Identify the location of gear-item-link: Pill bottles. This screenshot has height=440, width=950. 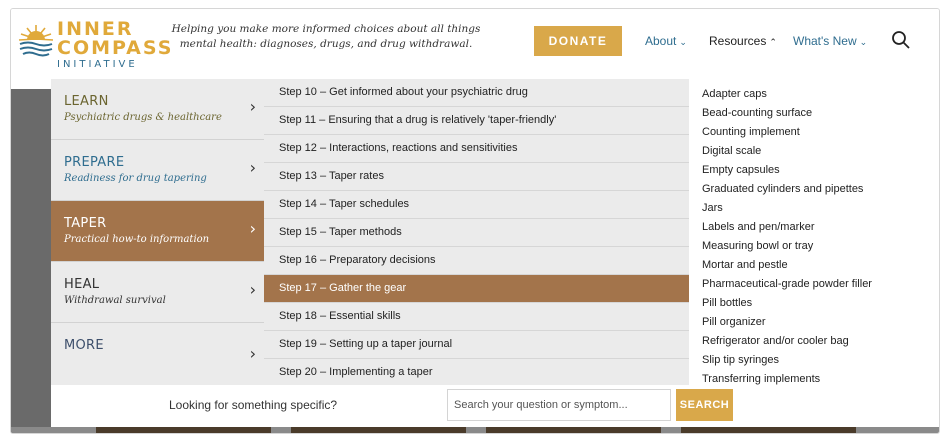
(727, 303).